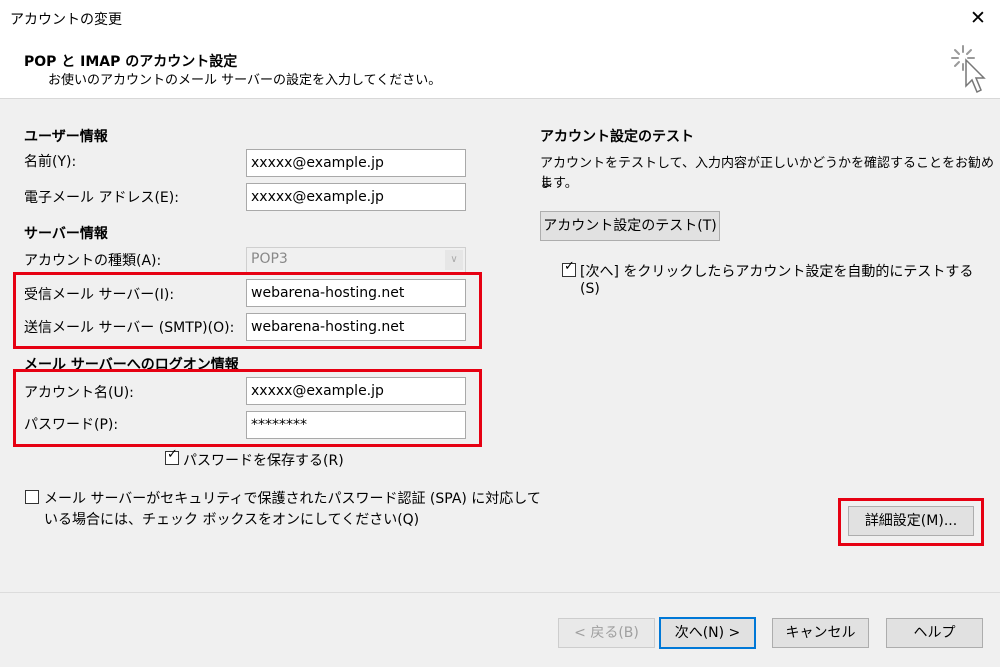  I want to click on spa-label-line1: メール サーバーがセキュリティで保護されたパスワード認証 (SPA) に対応して, so click(292, 499).